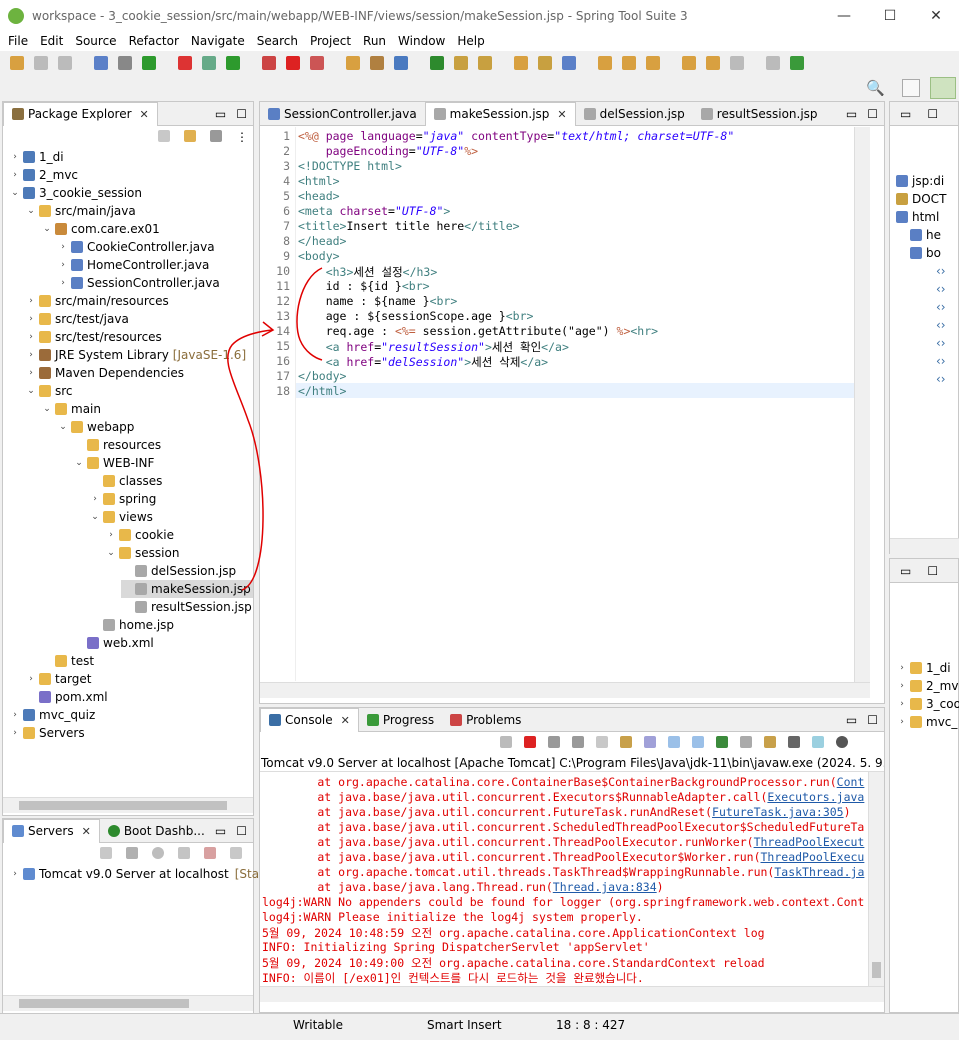 This screenshot has width=959, height=1040. Describe the element at coordinates (602, 742) in the screenshot. I see `clear-console-icon` at that location.